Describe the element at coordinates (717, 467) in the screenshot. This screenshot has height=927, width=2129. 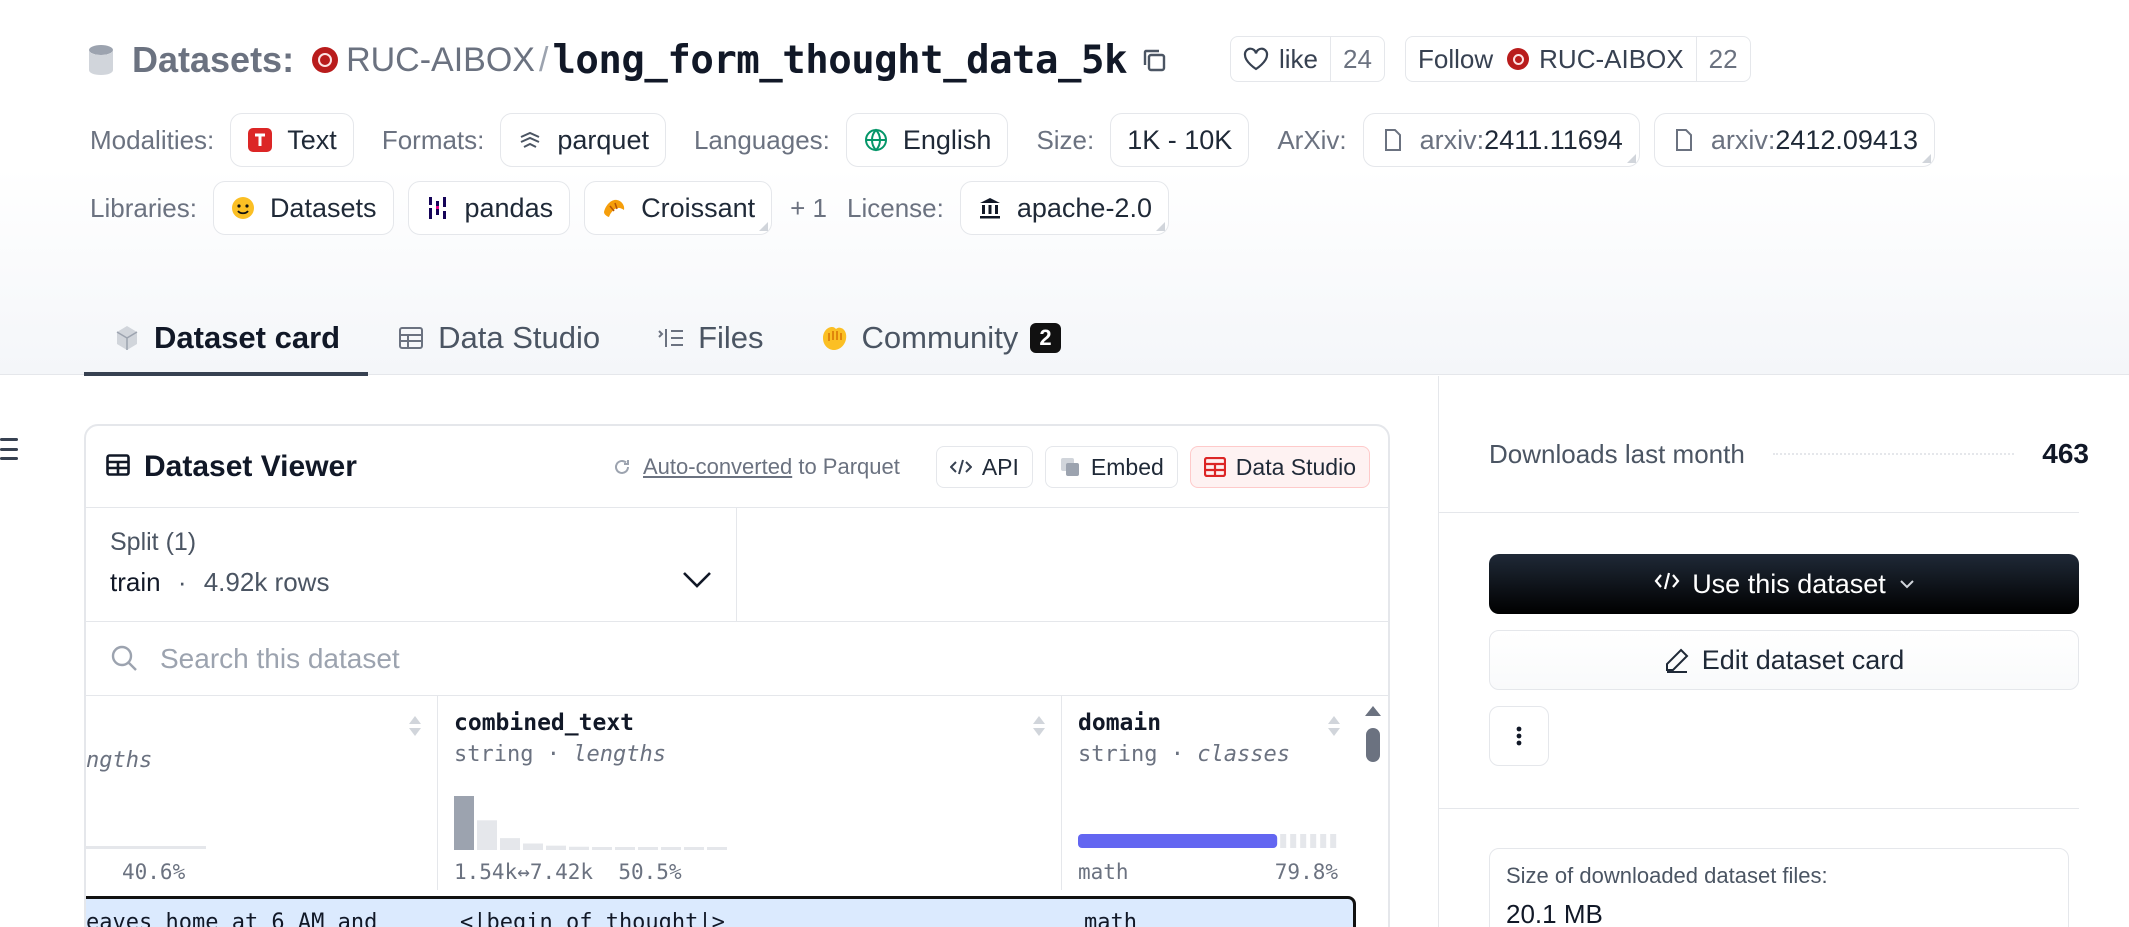
I see `auto-converted-link: Auto-converted` at that location.